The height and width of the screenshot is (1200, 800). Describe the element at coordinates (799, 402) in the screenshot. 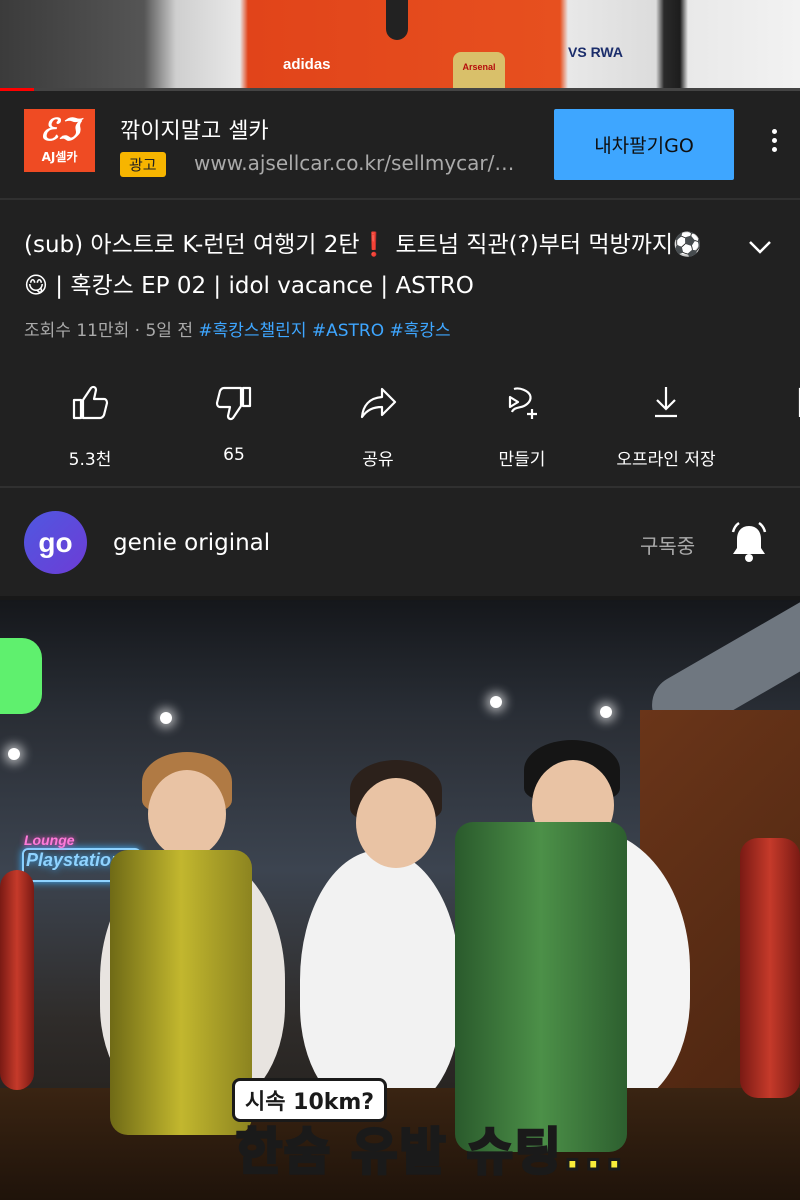

I see `save-icon` at that location.